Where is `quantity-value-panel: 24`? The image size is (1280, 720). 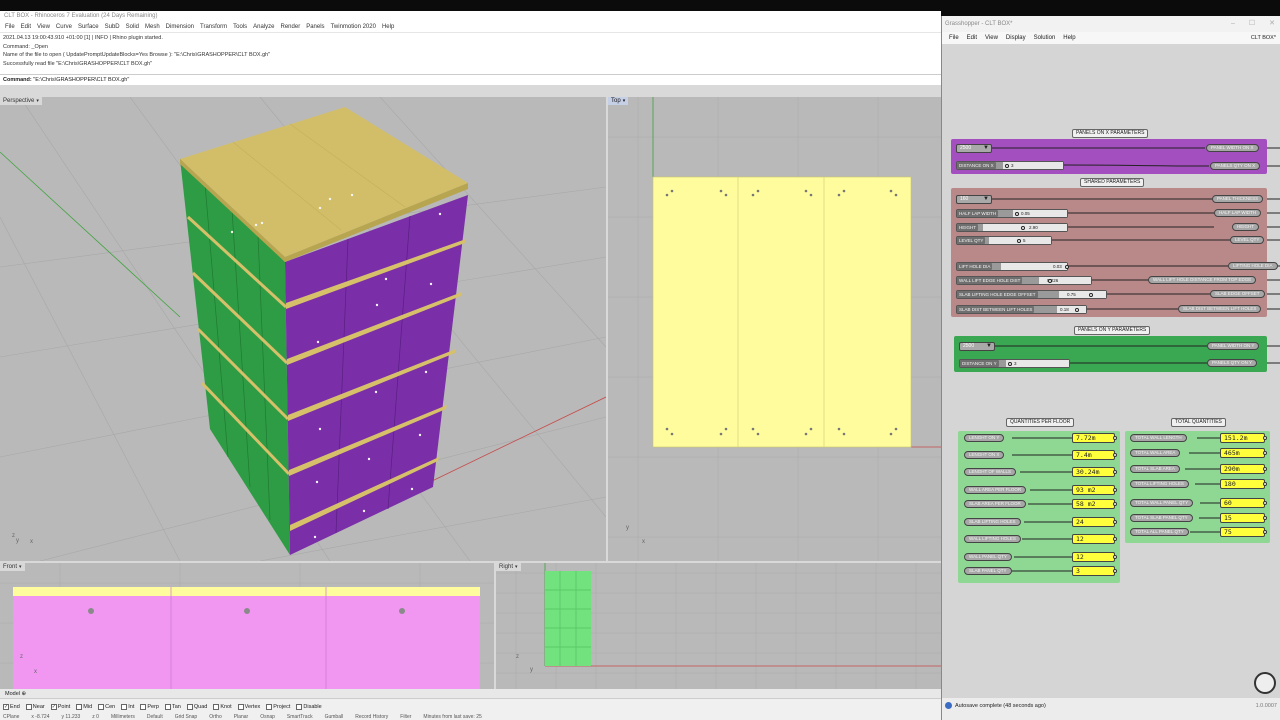 quantity-value-panel: 24 is located at coordinates (1094, 522).